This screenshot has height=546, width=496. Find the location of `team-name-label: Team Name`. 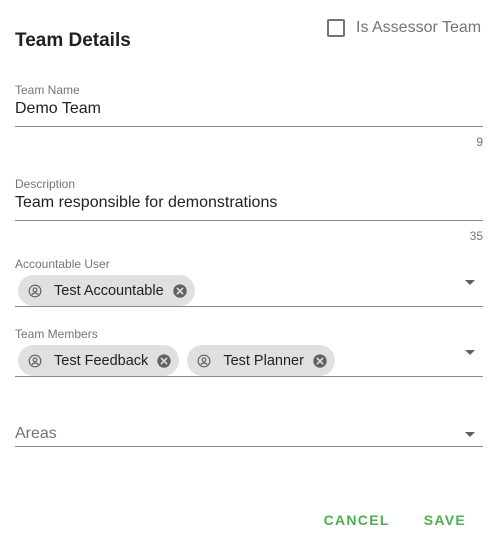

team-name-label: Team Name is located at coordinates (47, 90).